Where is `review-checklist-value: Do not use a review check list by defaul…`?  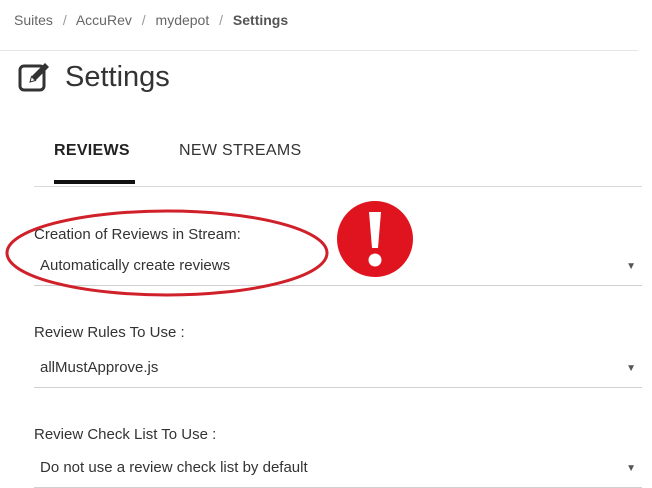
review-checklist-value: Do not use a review check list by defaul… is located at coordinates (174, 467).